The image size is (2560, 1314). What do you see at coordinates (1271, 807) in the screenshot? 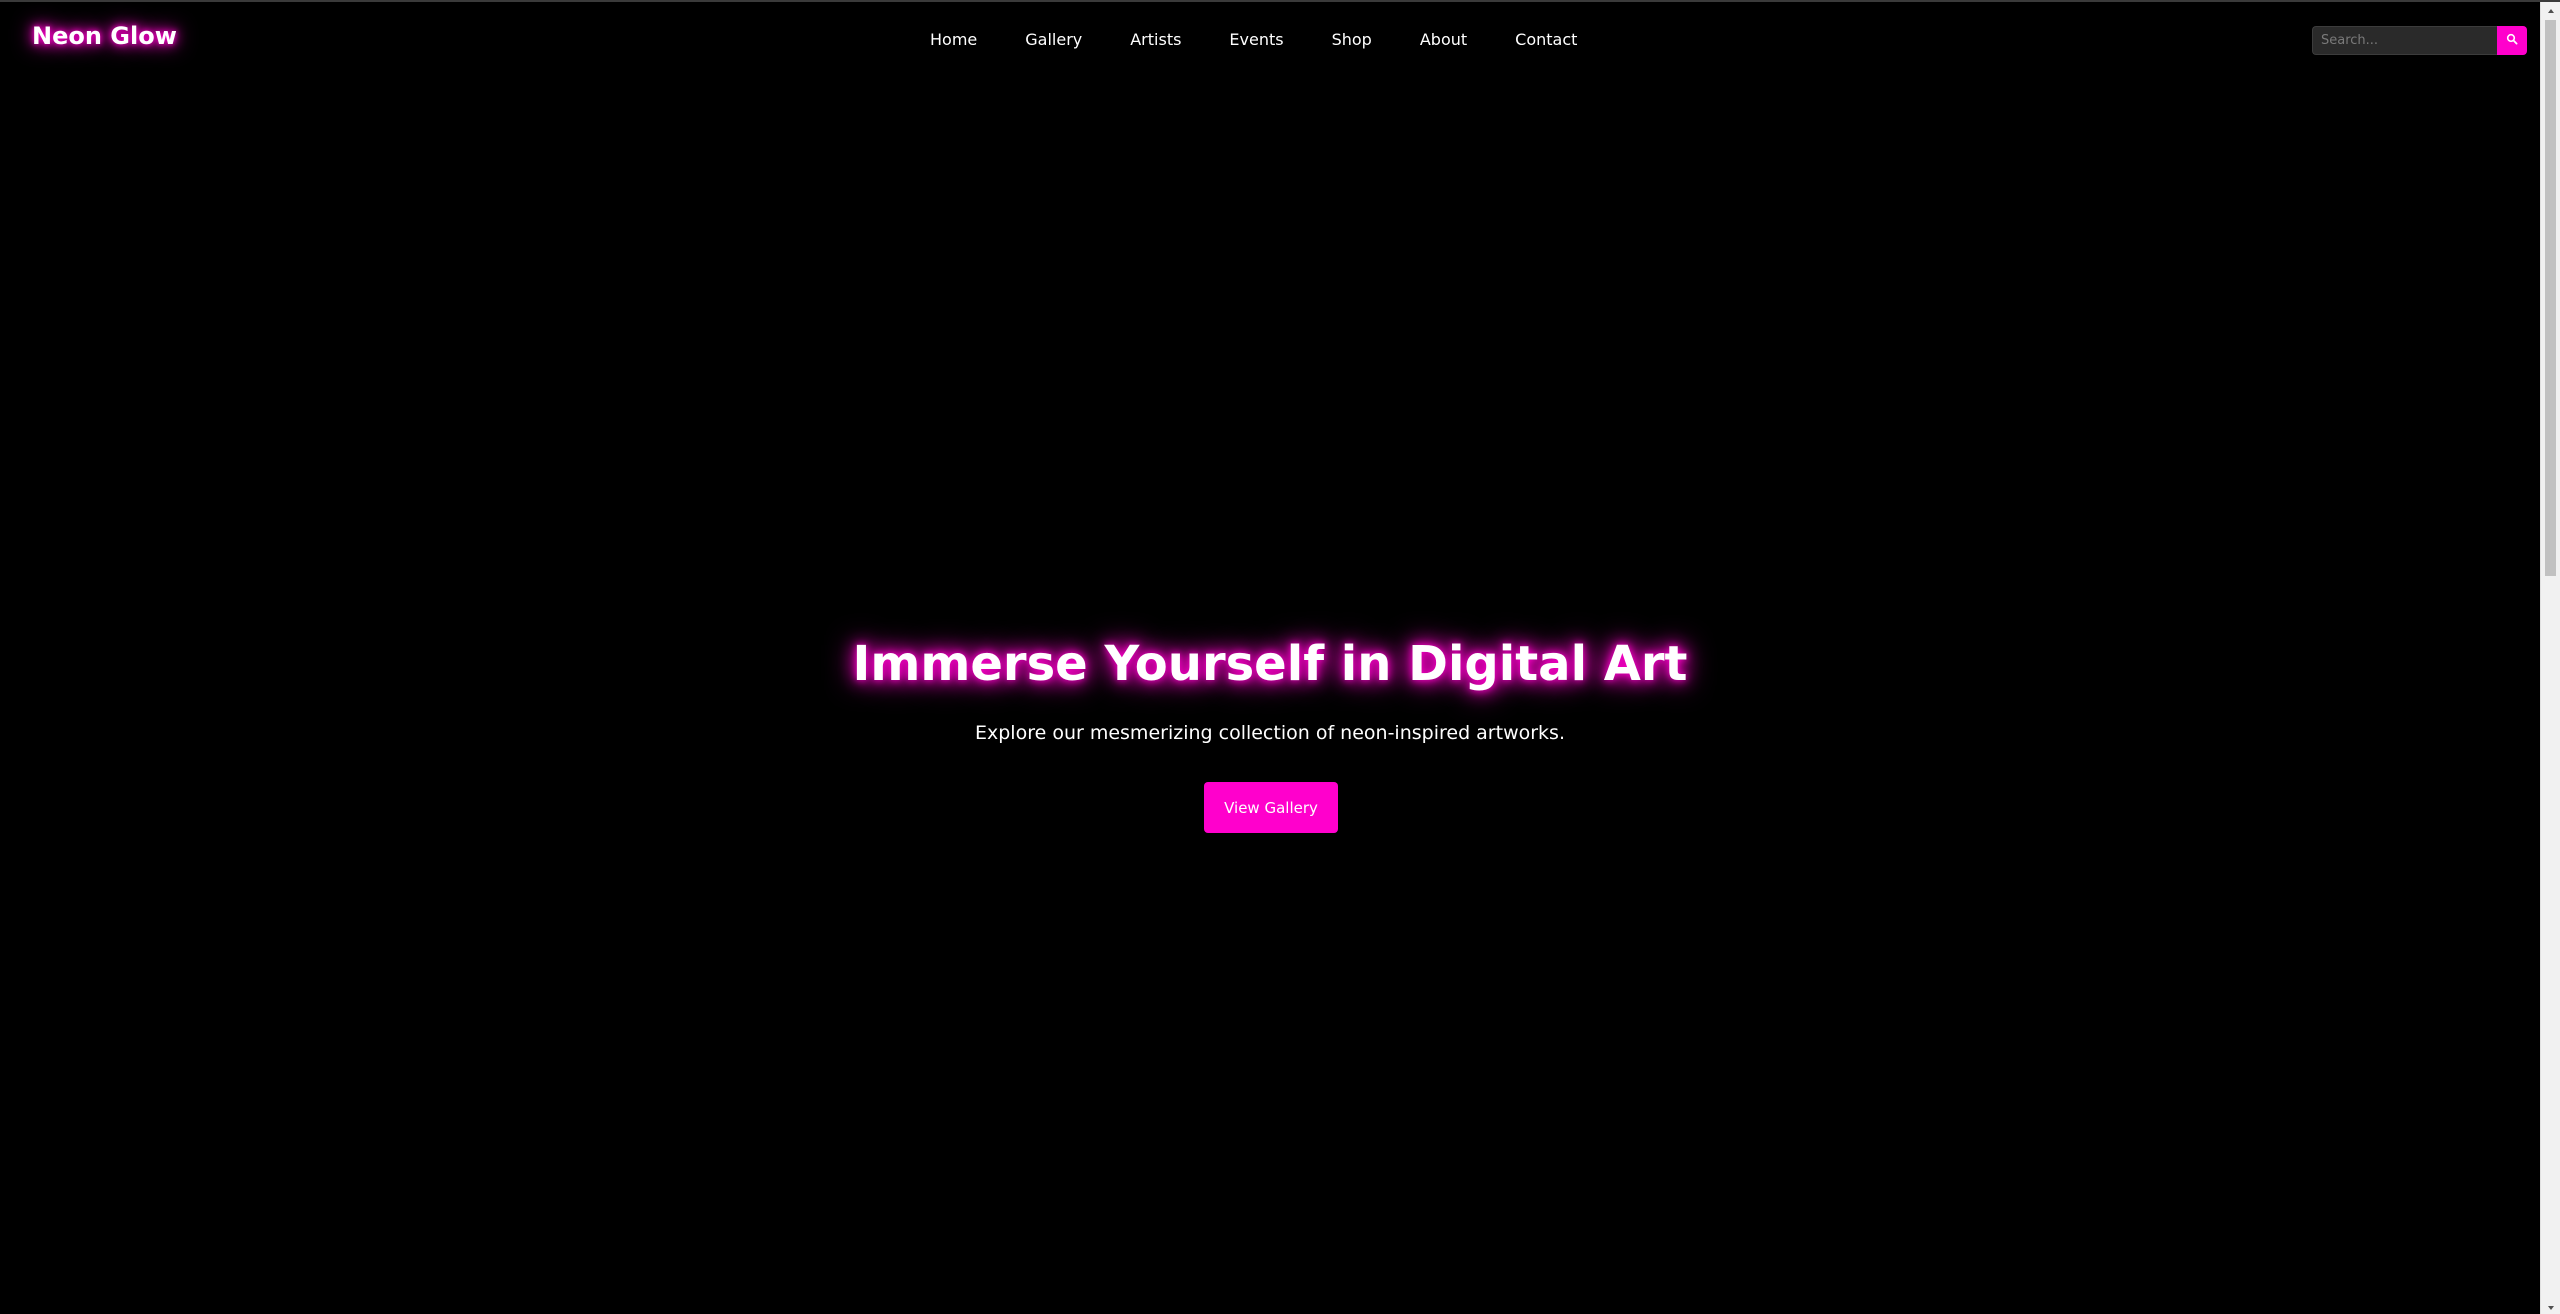
I see `view-gallery-button: View Gallery` at bounding box center [1271, 807].